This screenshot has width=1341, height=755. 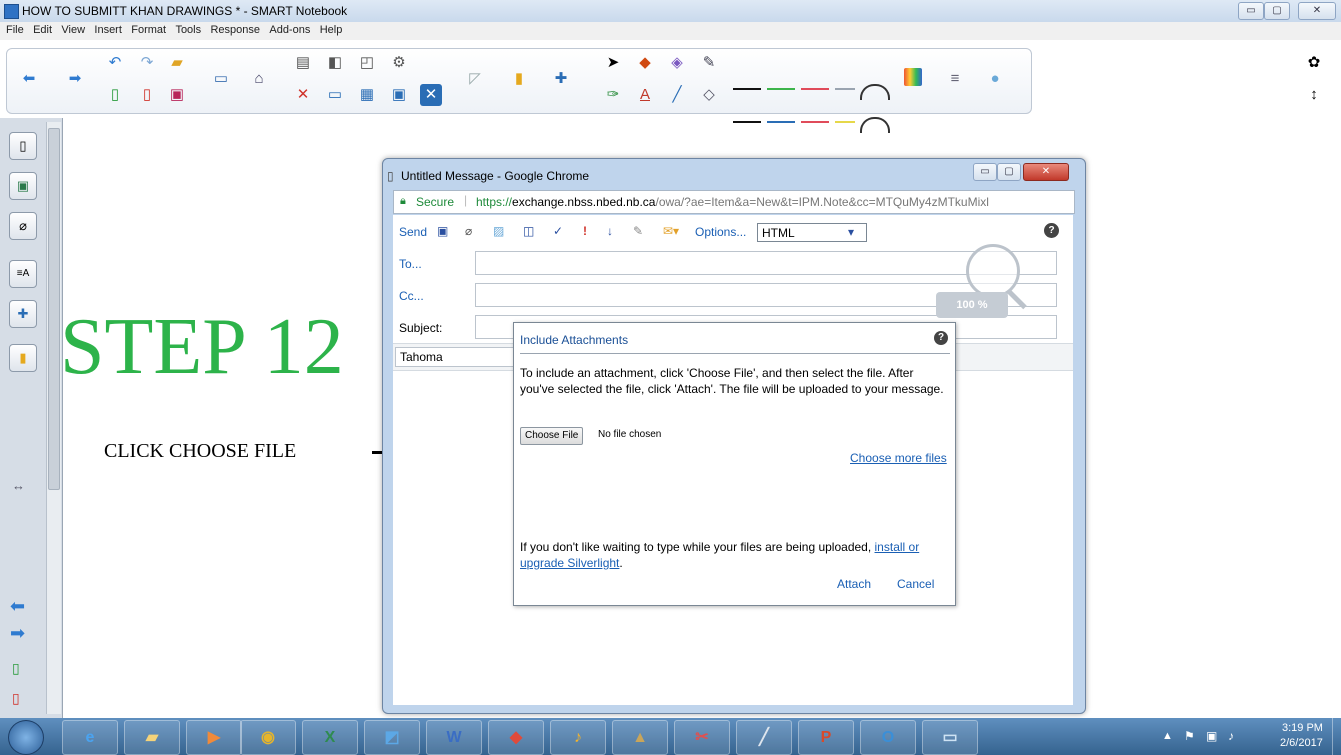 I want to click on close-button: ✕, so click(x=1317, y=11).